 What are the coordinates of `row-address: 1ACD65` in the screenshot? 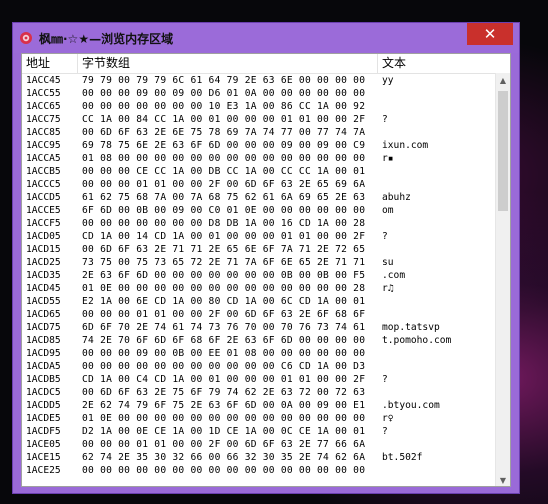 It's located at (43, 314).